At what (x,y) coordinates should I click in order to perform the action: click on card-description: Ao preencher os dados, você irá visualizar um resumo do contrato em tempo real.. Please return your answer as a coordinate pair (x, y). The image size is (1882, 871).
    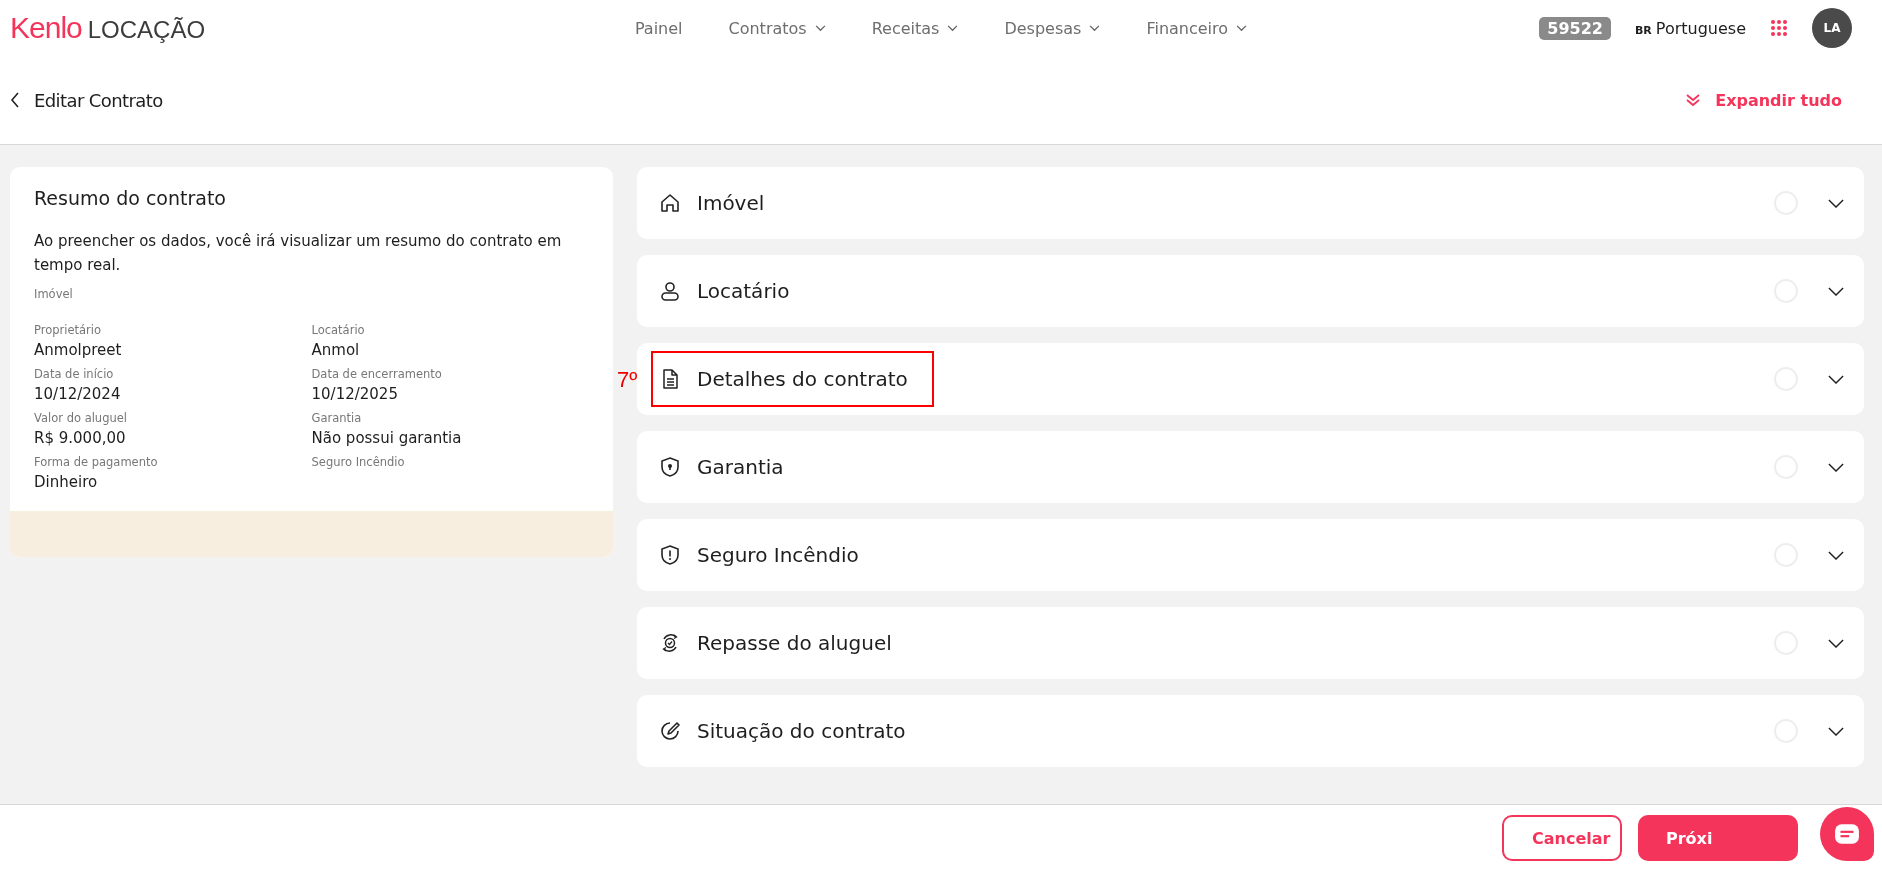
    Looking at the image, I should click on (298, 253).